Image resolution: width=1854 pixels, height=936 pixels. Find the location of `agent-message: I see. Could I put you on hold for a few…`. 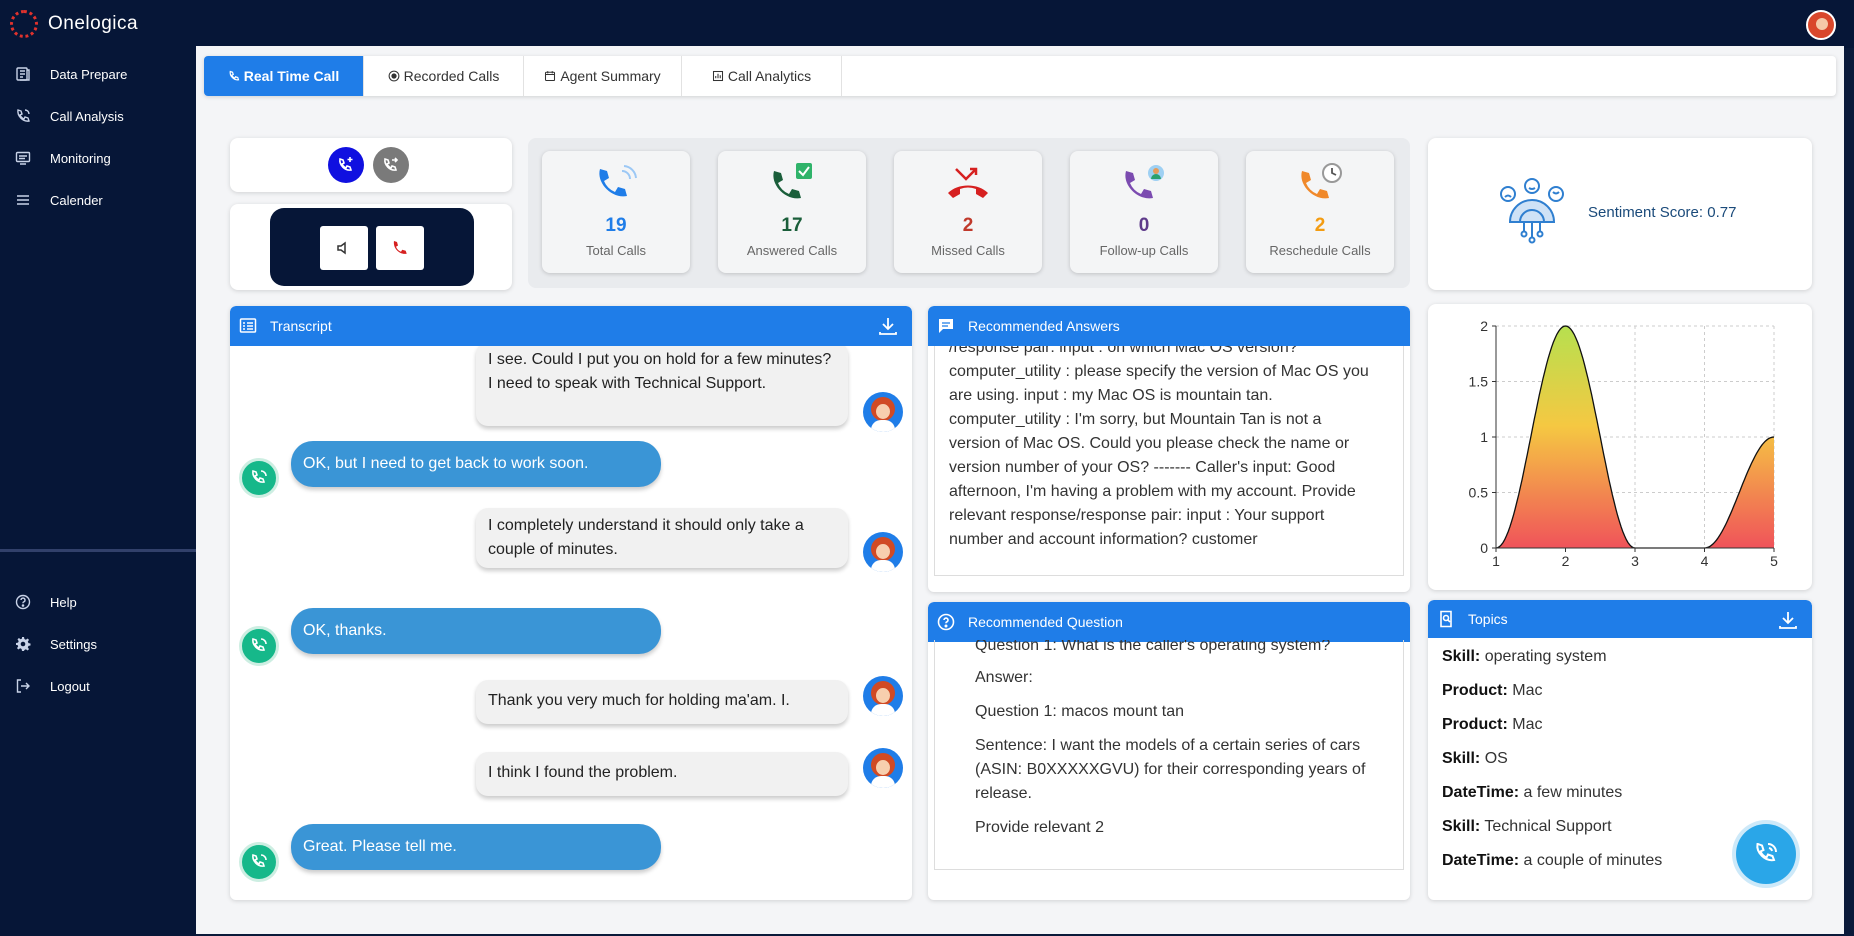

agent-message: I see. Could I put you on hold for a few… is located at coordinates (662, 386).